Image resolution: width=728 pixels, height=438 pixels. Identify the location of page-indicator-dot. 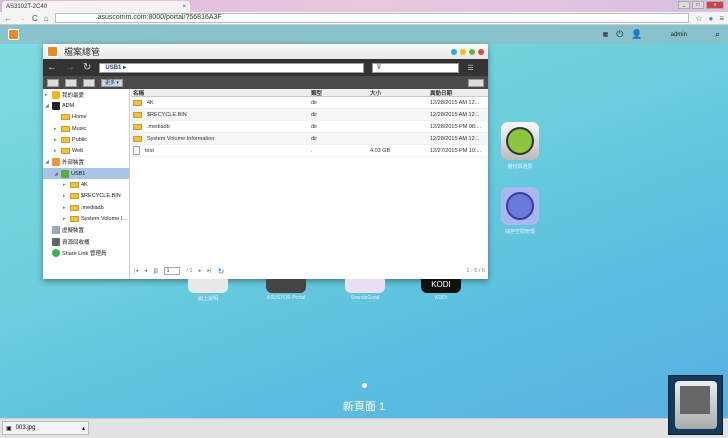
(364, 385).